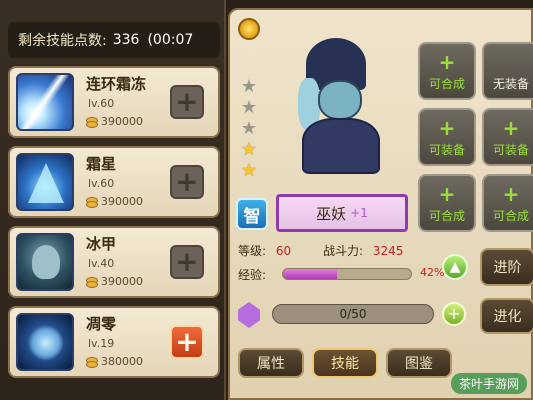  I want to click on upgrade-skill-button: +, so click(187, 342).